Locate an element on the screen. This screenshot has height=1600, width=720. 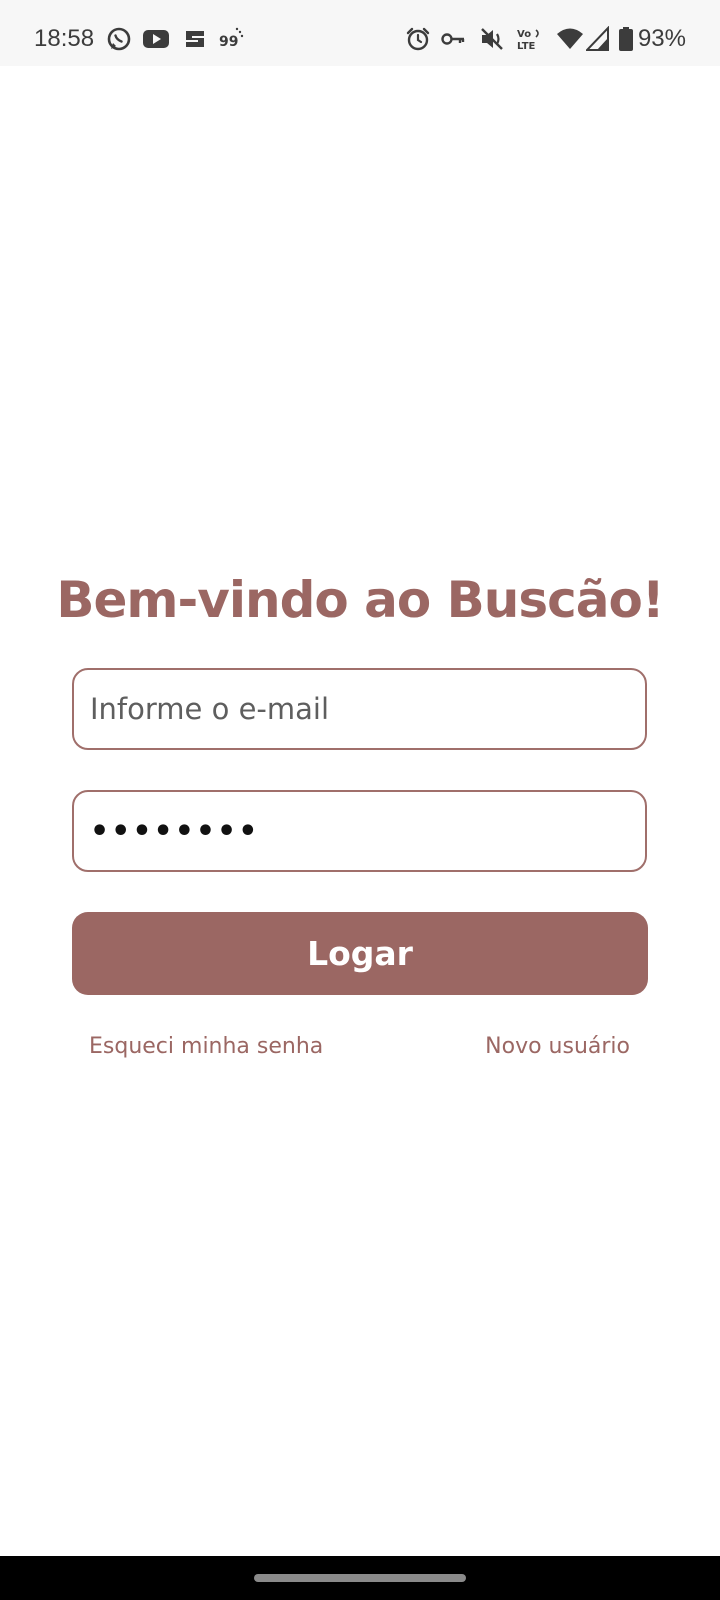
youtube-icon is located at coordinates (156, 39).